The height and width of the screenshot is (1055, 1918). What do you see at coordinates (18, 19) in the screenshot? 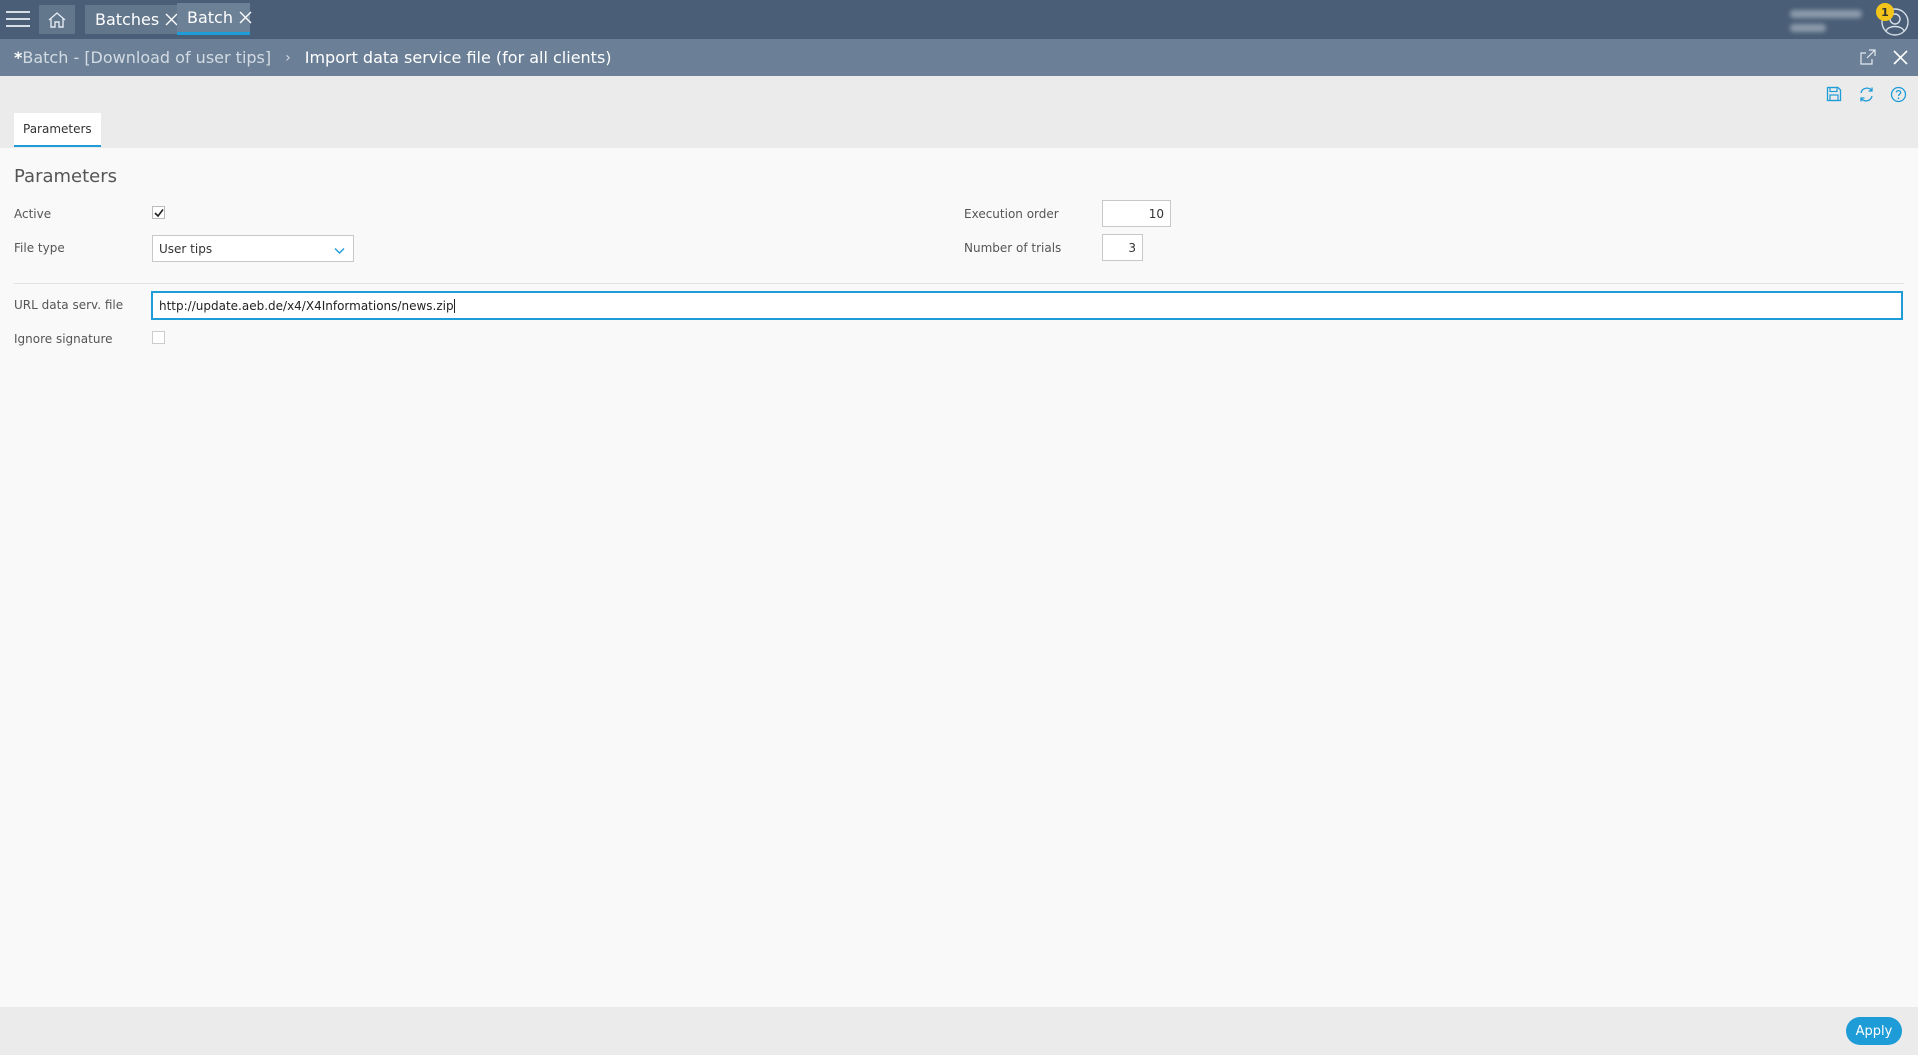
I see `hamburger-menu-icon` at bounding box center [18, 19].